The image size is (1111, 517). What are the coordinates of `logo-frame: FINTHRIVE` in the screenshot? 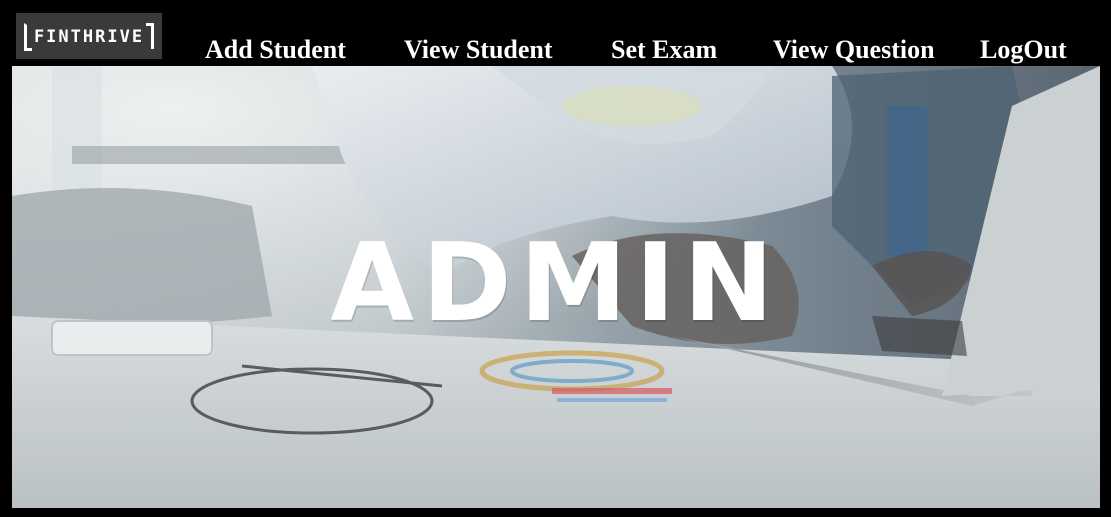 It's located at (89, 37).